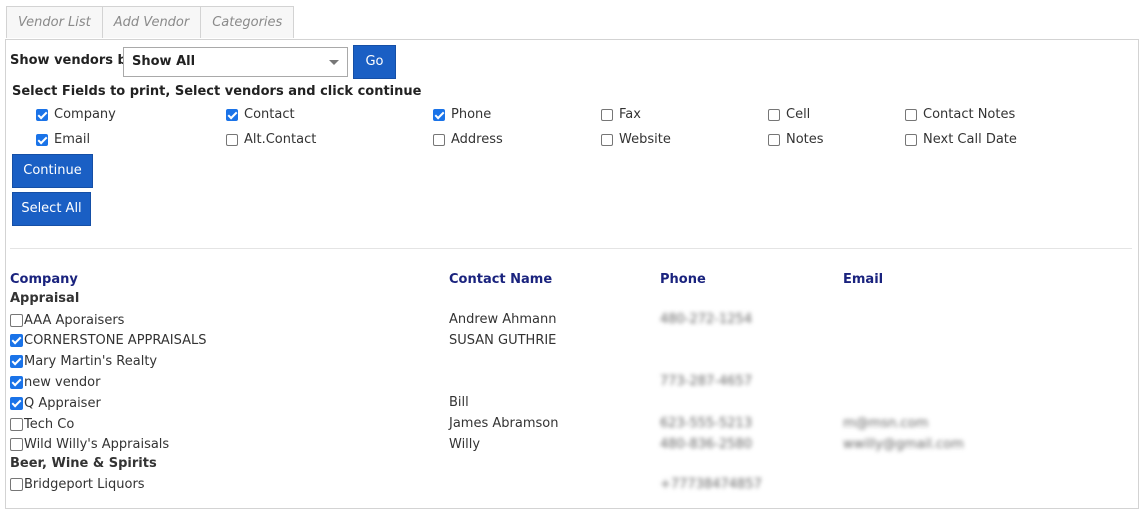 This screenshot has width=1146, height=509. I want to click on vendor-company-name: Bridgeport Liquors, so click(84, 485).